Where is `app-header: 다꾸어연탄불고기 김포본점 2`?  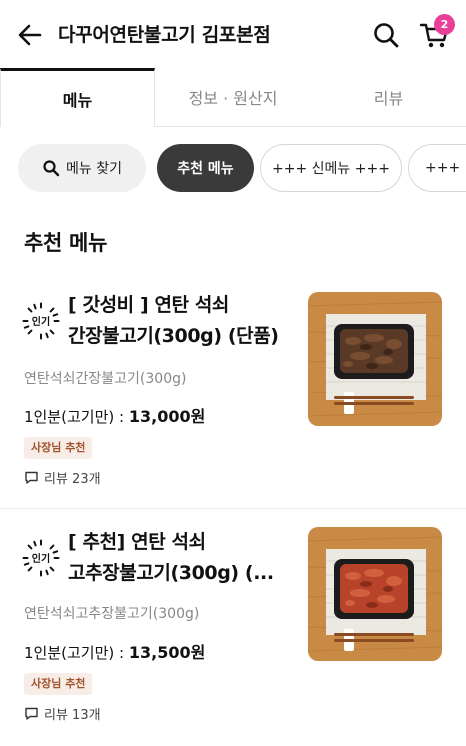 app-header: 다꾸어연탄불고기 김포본점 2 is located at coordinates (233, 34).